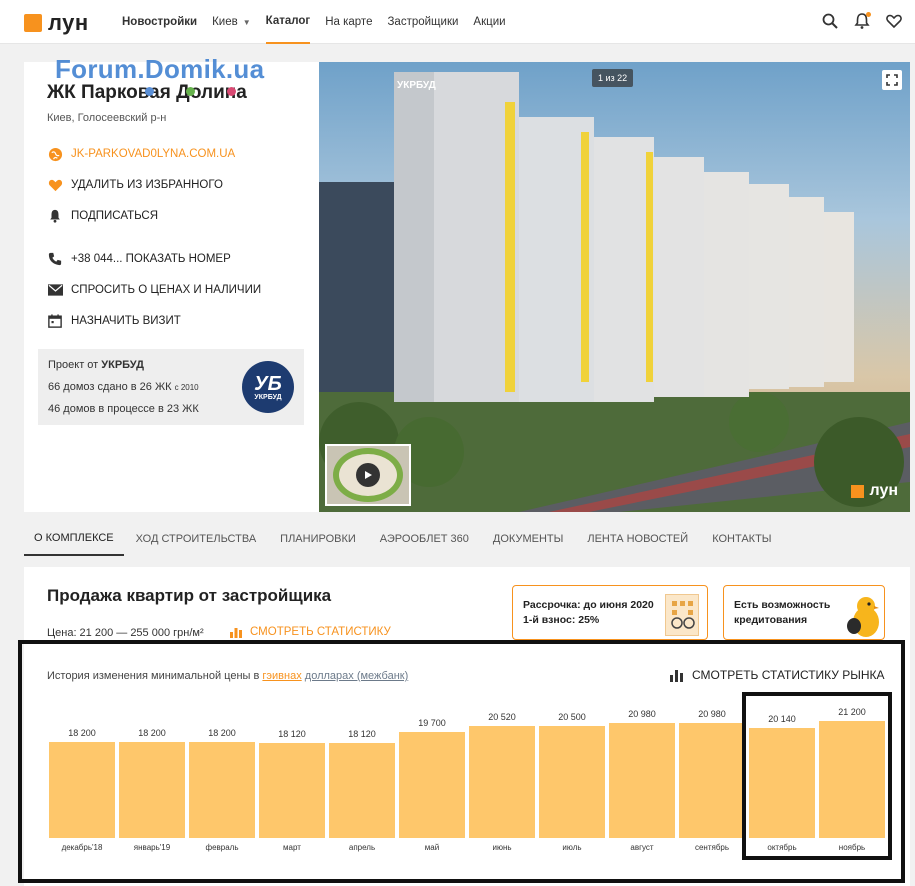 Image resolution: width=915 pixels, height=886 pixels. Describe the element at coordinates (422, 22) in the screenshot. I see `nav-developers: Застройщики` at that location.